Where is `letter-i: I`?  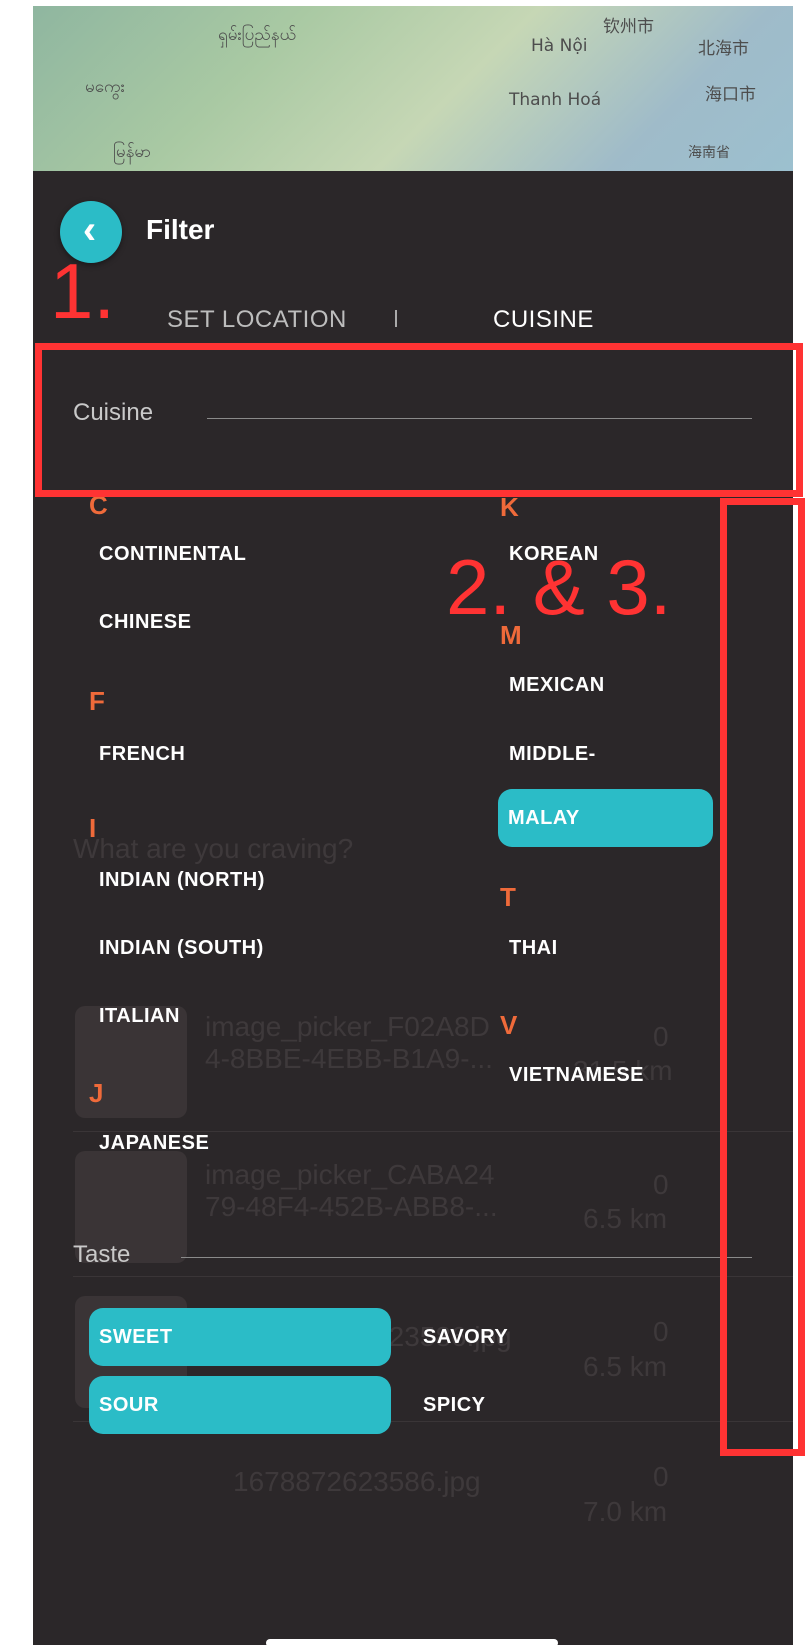 letter-i: I is located at coordinates (93, 828).